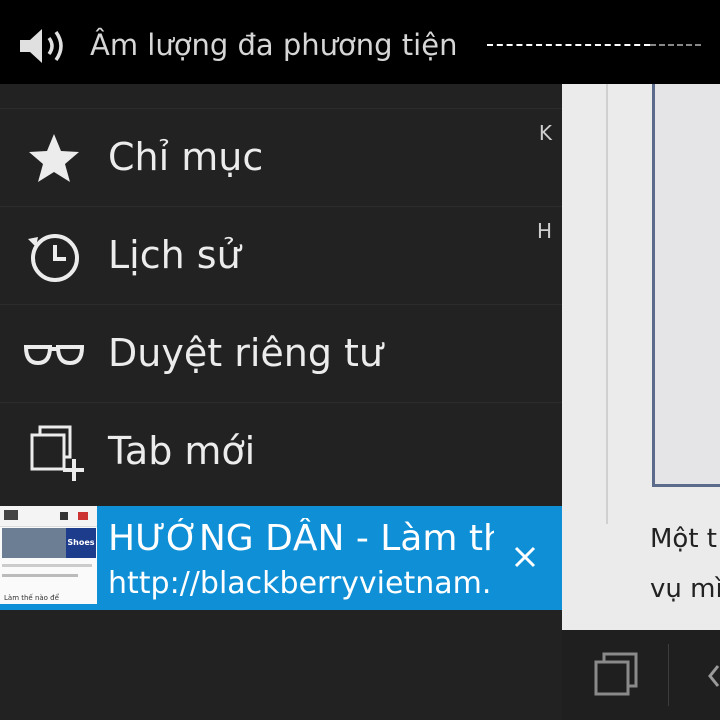  I want to click on paragraph-line: vụ mì, so click(685, 589).